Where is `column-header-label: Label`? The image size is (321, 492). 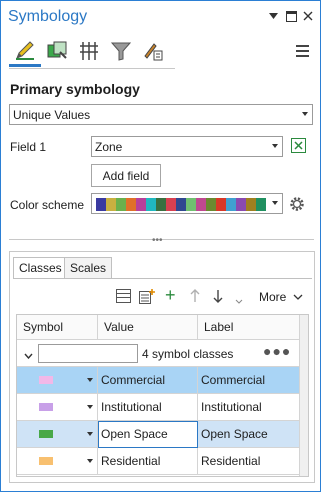 column-header-label: Label is located at coordinates (249, 327).